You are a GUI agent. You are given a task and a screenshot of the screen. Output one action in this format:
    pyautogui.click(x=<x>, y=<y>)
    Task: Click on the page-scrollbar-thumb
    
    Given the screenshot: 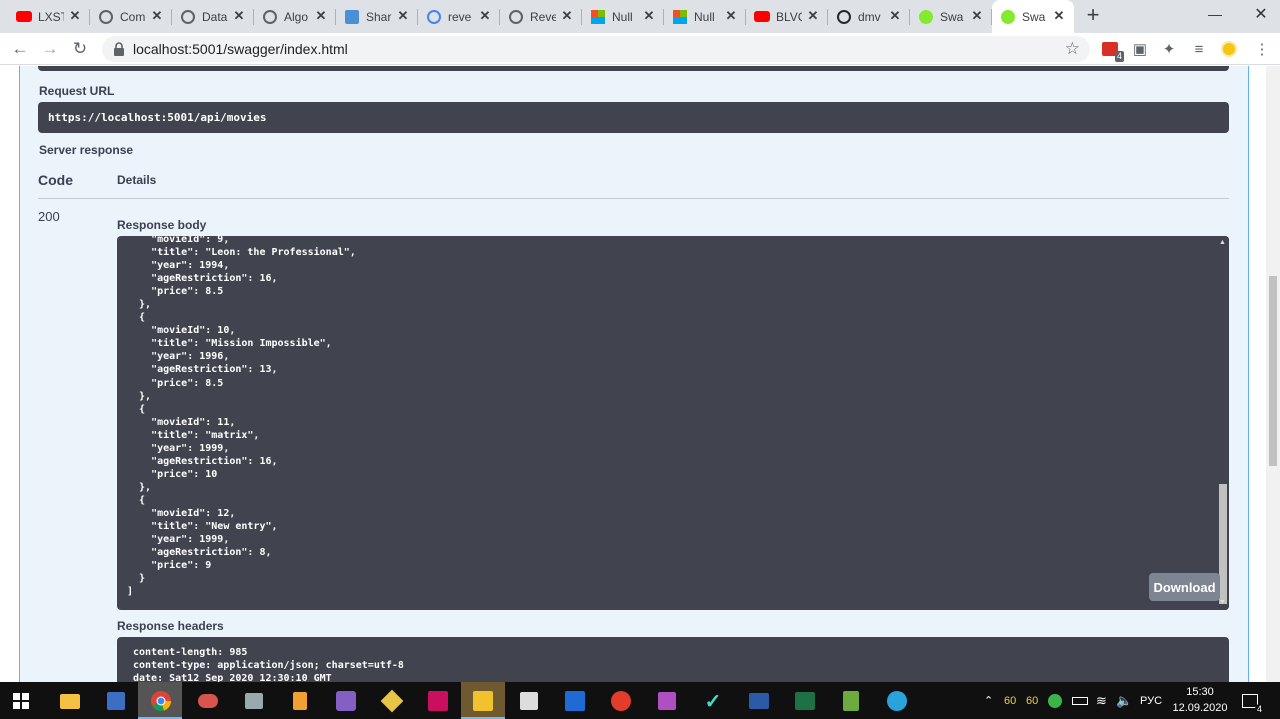 What is the action you would take?
    pyautogui.click(x=1273, y=371)
    